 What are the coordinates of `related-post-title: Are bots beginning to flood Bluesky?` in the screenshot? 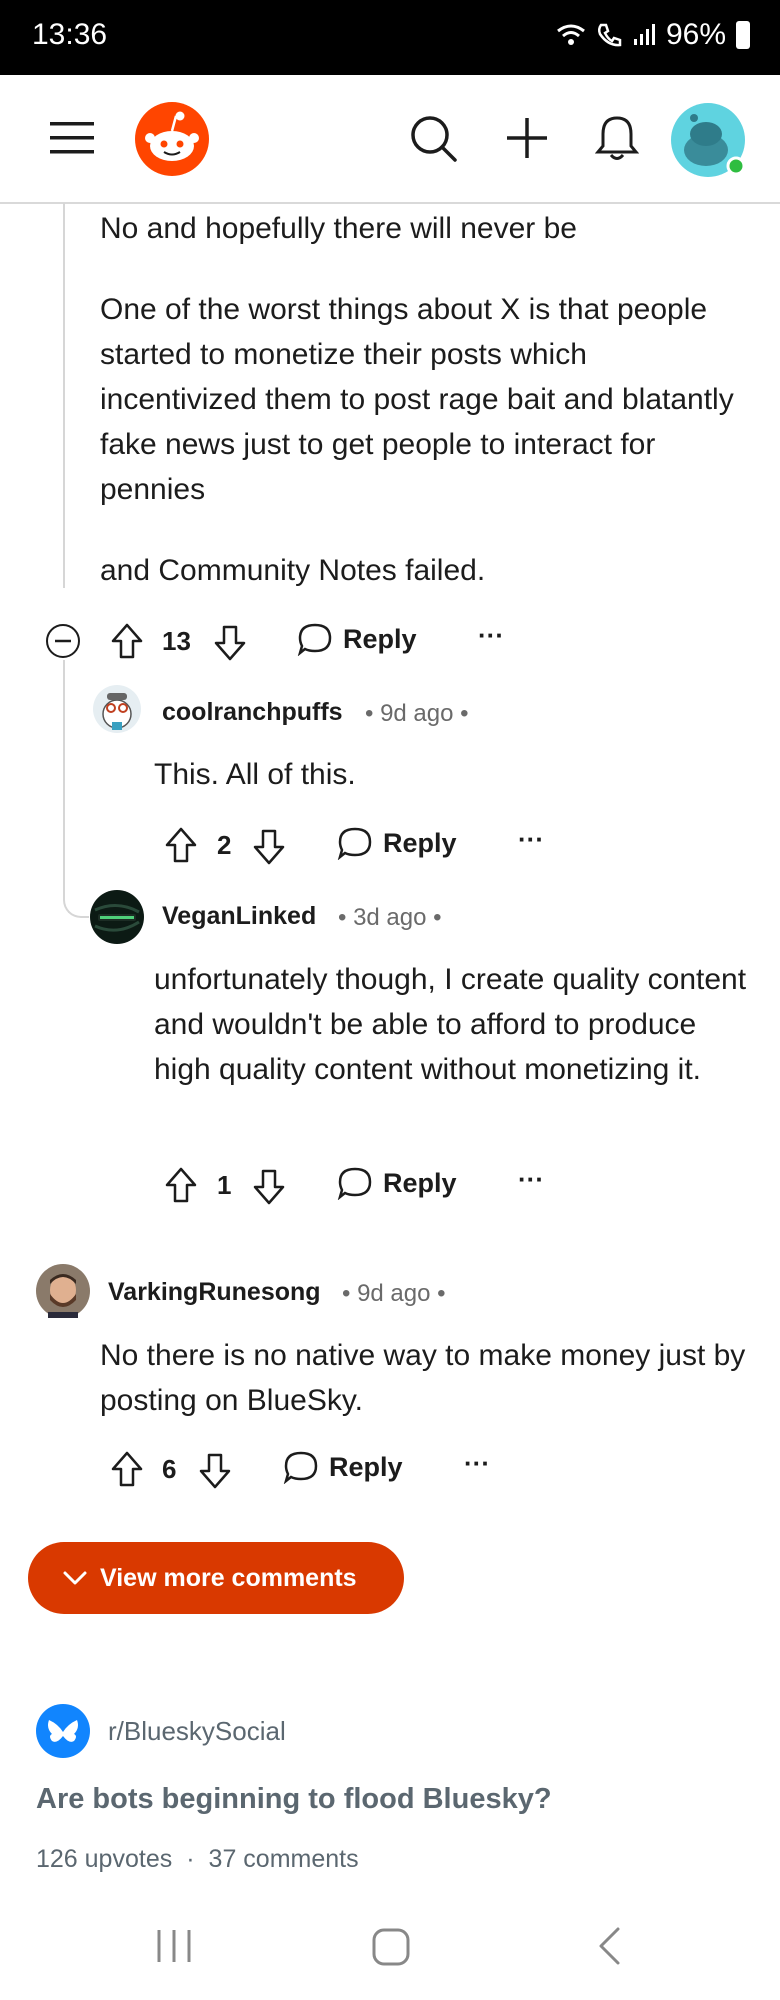 It's located at (294, 1799).